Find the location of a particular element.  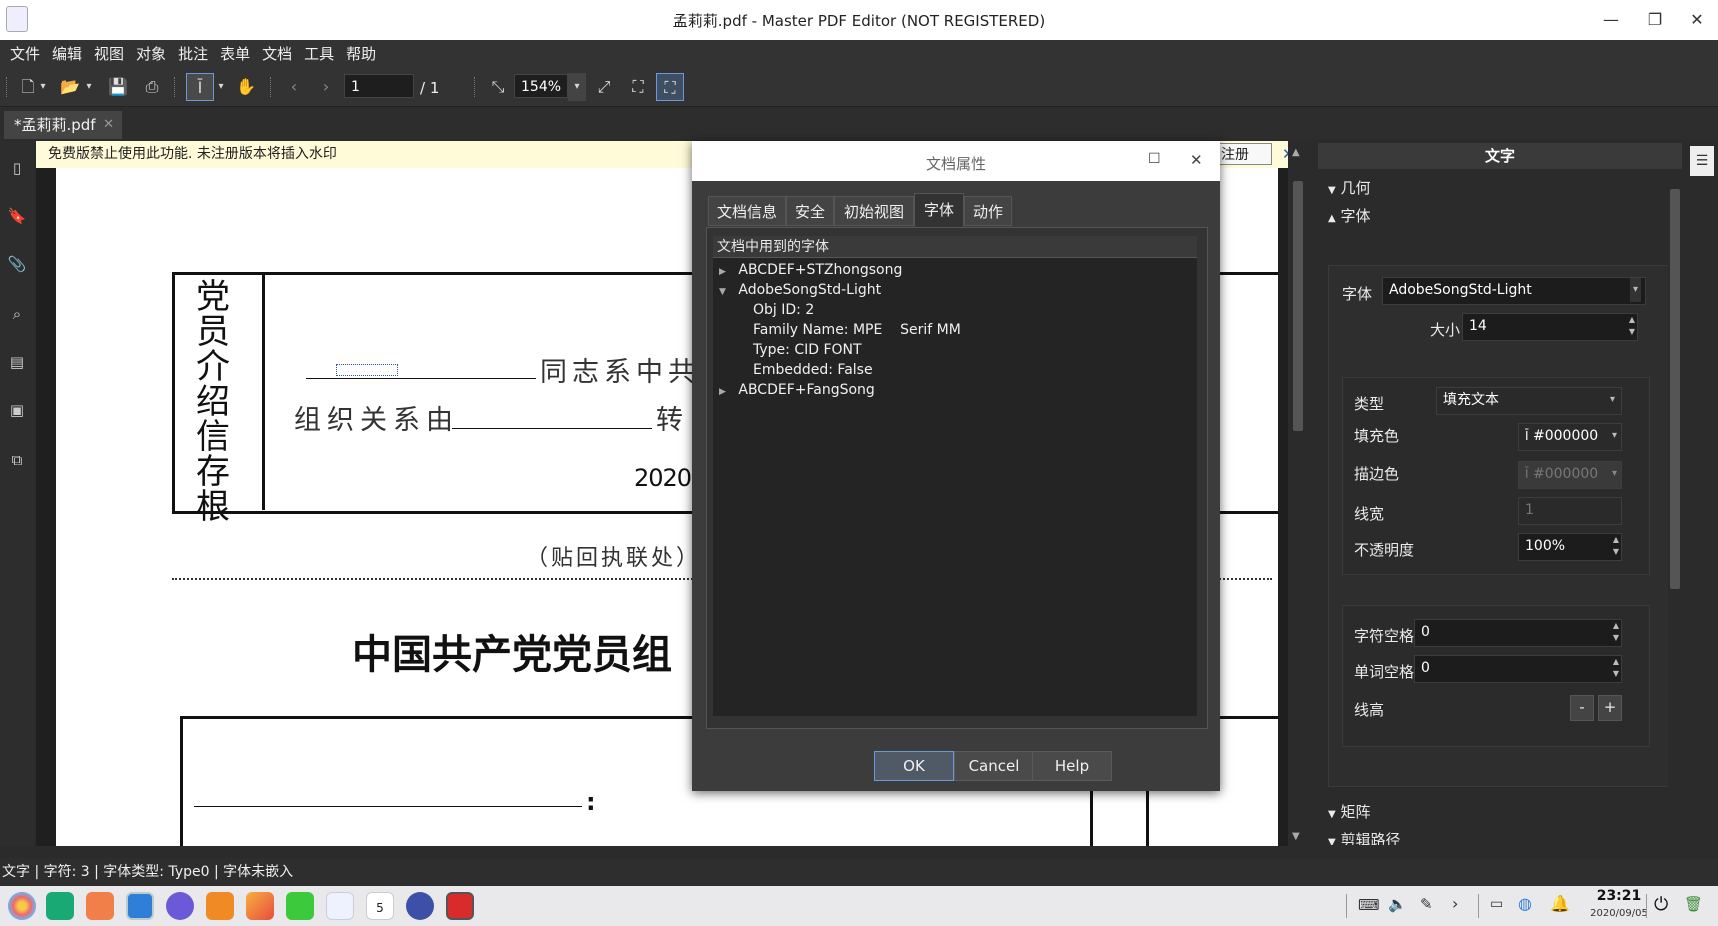

word-spacing-spinbox: 0 ▲ ▼ is located at coordinates (1518, 669).